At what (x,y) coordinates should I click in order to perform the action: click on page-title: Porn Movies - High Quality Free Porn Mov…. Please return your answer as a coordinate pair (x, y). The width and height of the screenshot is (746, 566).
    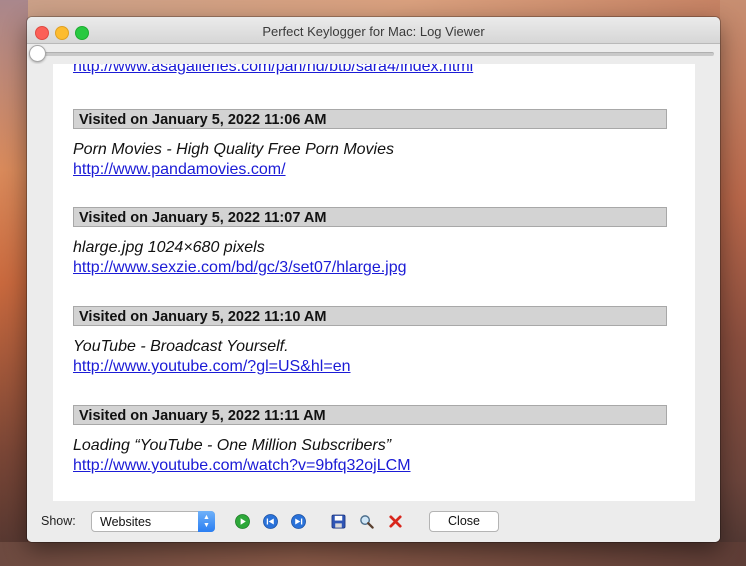
    Looking at the image, I should click on (233, 149).